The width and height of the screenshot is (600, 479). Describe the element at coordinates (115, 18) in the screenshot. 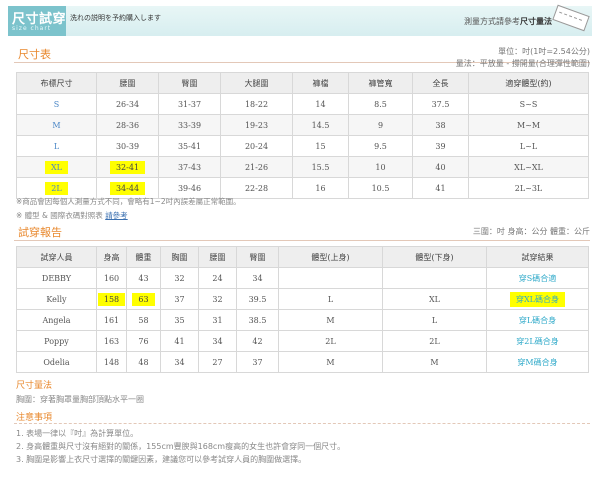

I see `banner-note: 洗れの説明を予約購入します` at that location.